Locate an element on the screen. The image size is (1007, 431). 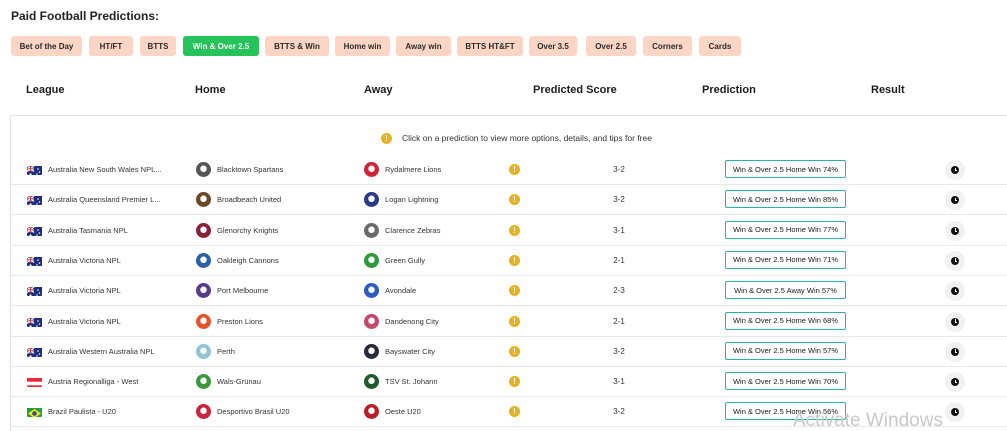
home-team-name: Desportivo Brasil U20 is located at coordinates (253, 412).